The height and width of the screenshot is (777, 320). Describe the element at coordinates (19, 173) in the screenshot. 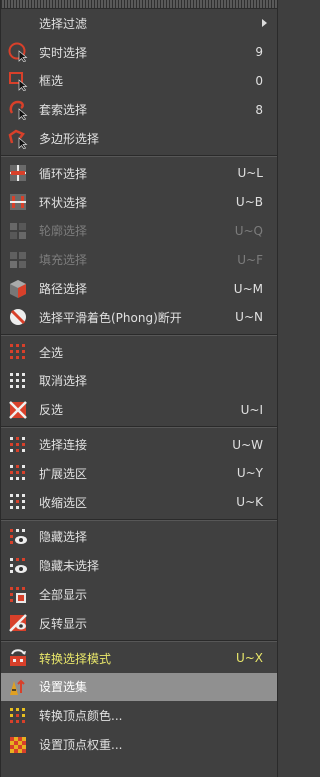

I see `loop-selection-icon` at that location.